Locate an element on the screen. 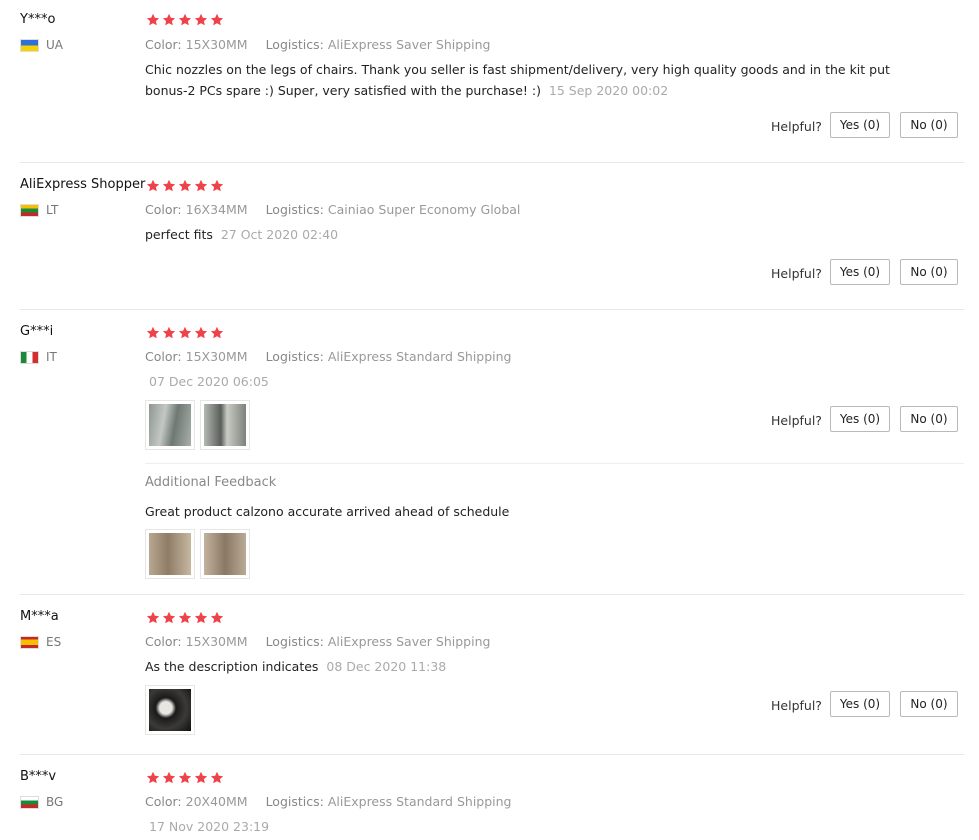 This screenshot has width=979, height=840. color-value: 16X34MM is located at coordinates (216, 209).